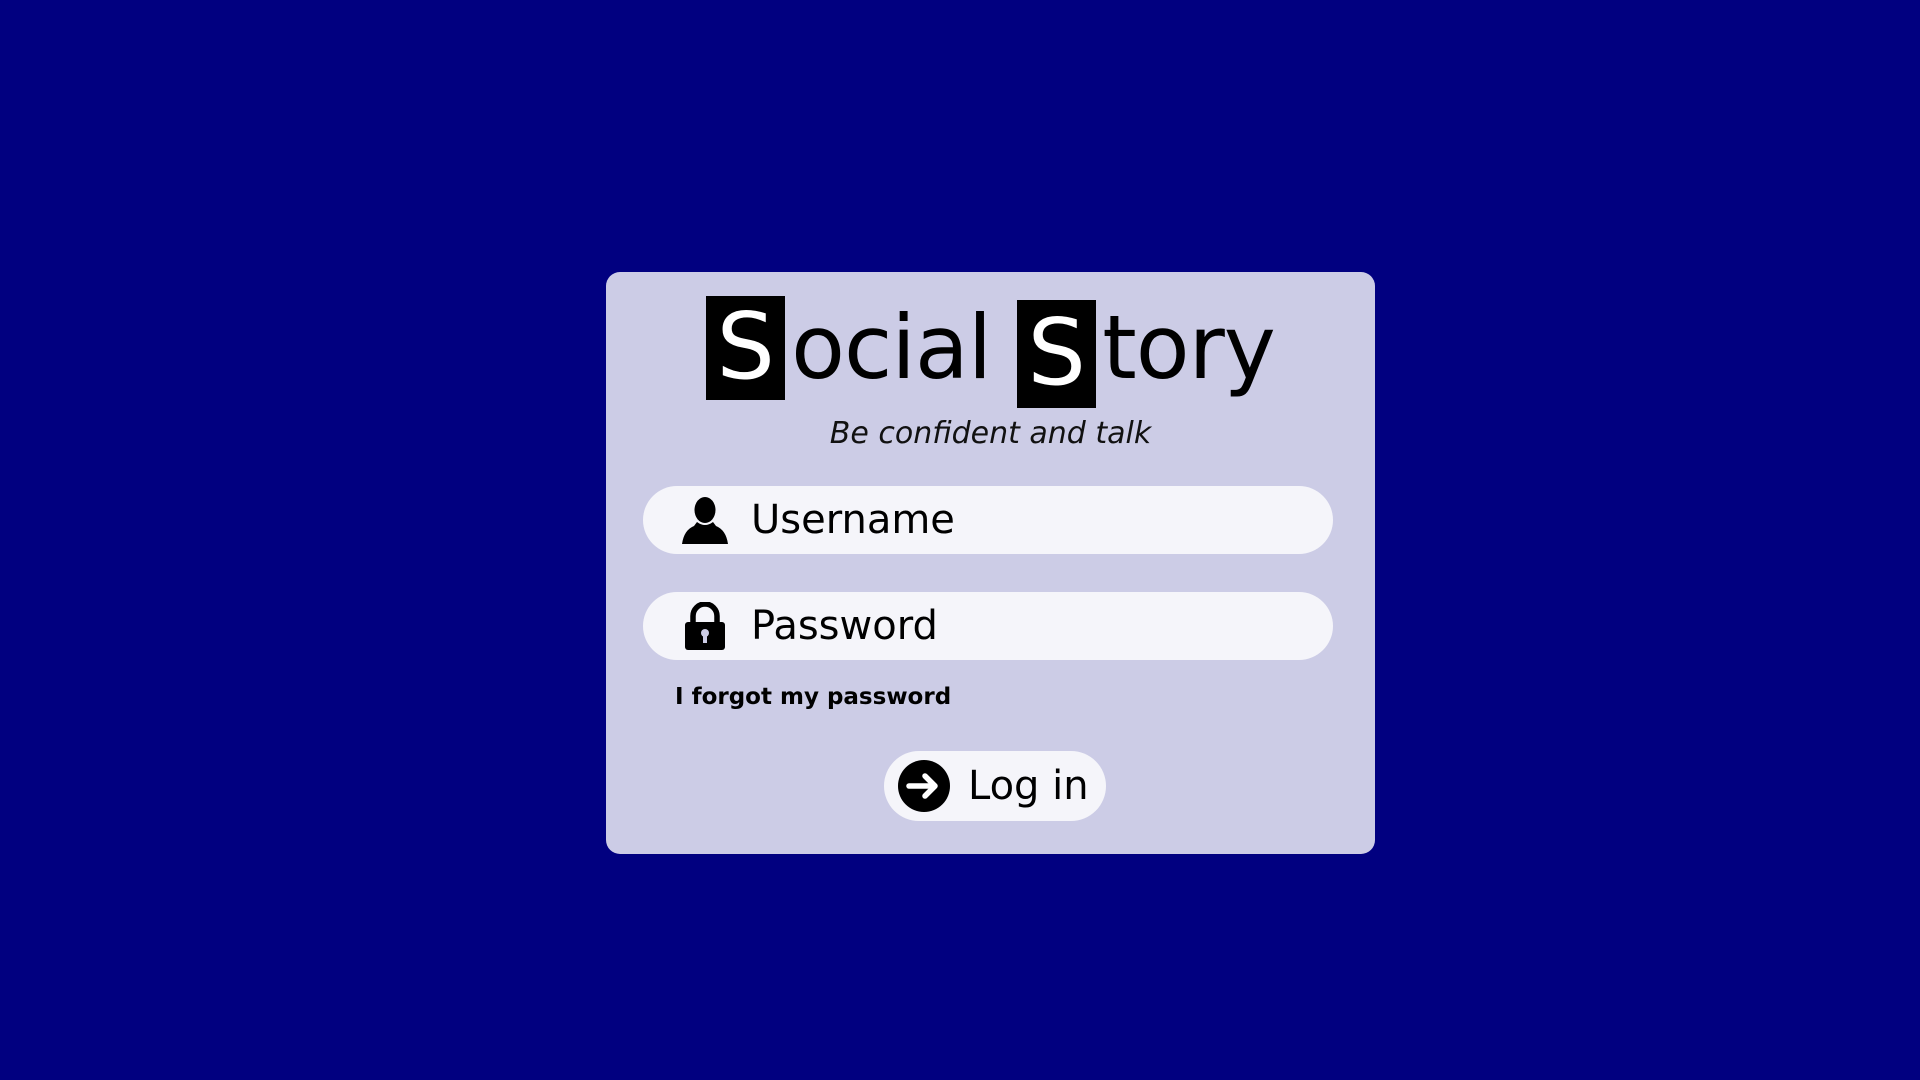 The height and width of the screenshot is (1080, 1920). Describe the element at coordinates (813, 697) in the screenshot. I see `forgot-password-link: I forgot my password` at that location.